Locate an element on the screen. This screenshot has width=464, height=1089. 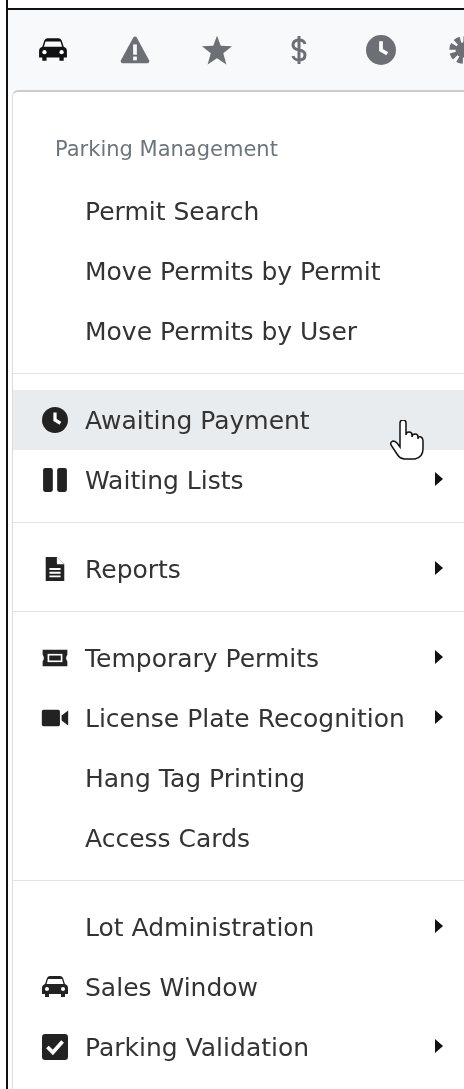
menu-item: Move Permits by Permit is located at coordinates (238, 271).